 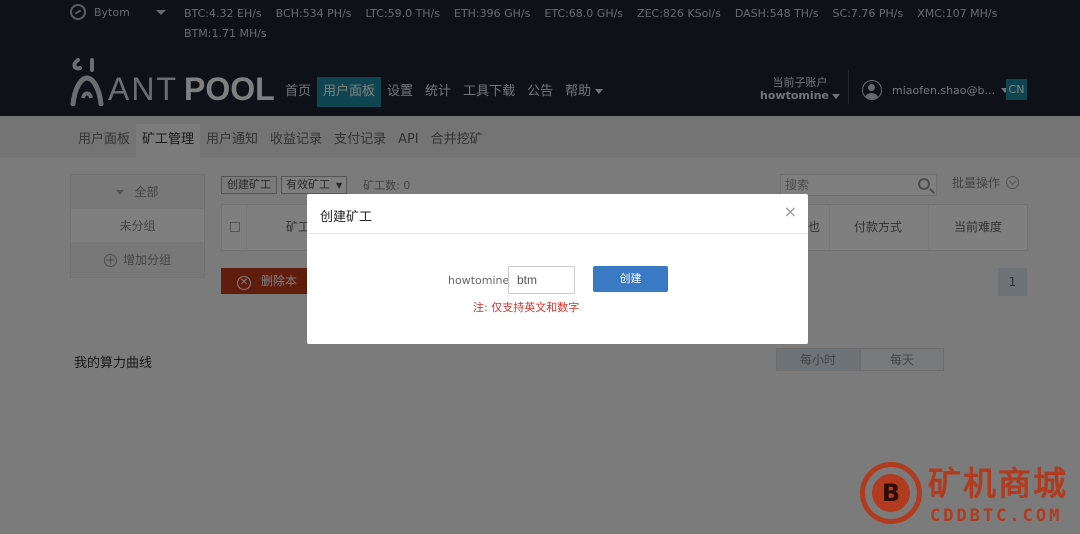 I want to click on bitcoin-b-icon: B, so click(x=891, y=493).